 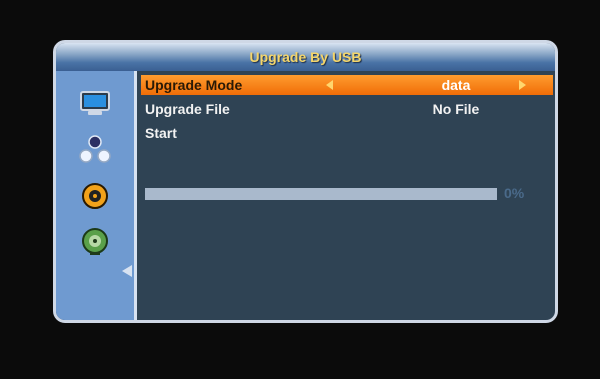 I want to click on upgrade-file-value: No File, so click(x=456, y=109).